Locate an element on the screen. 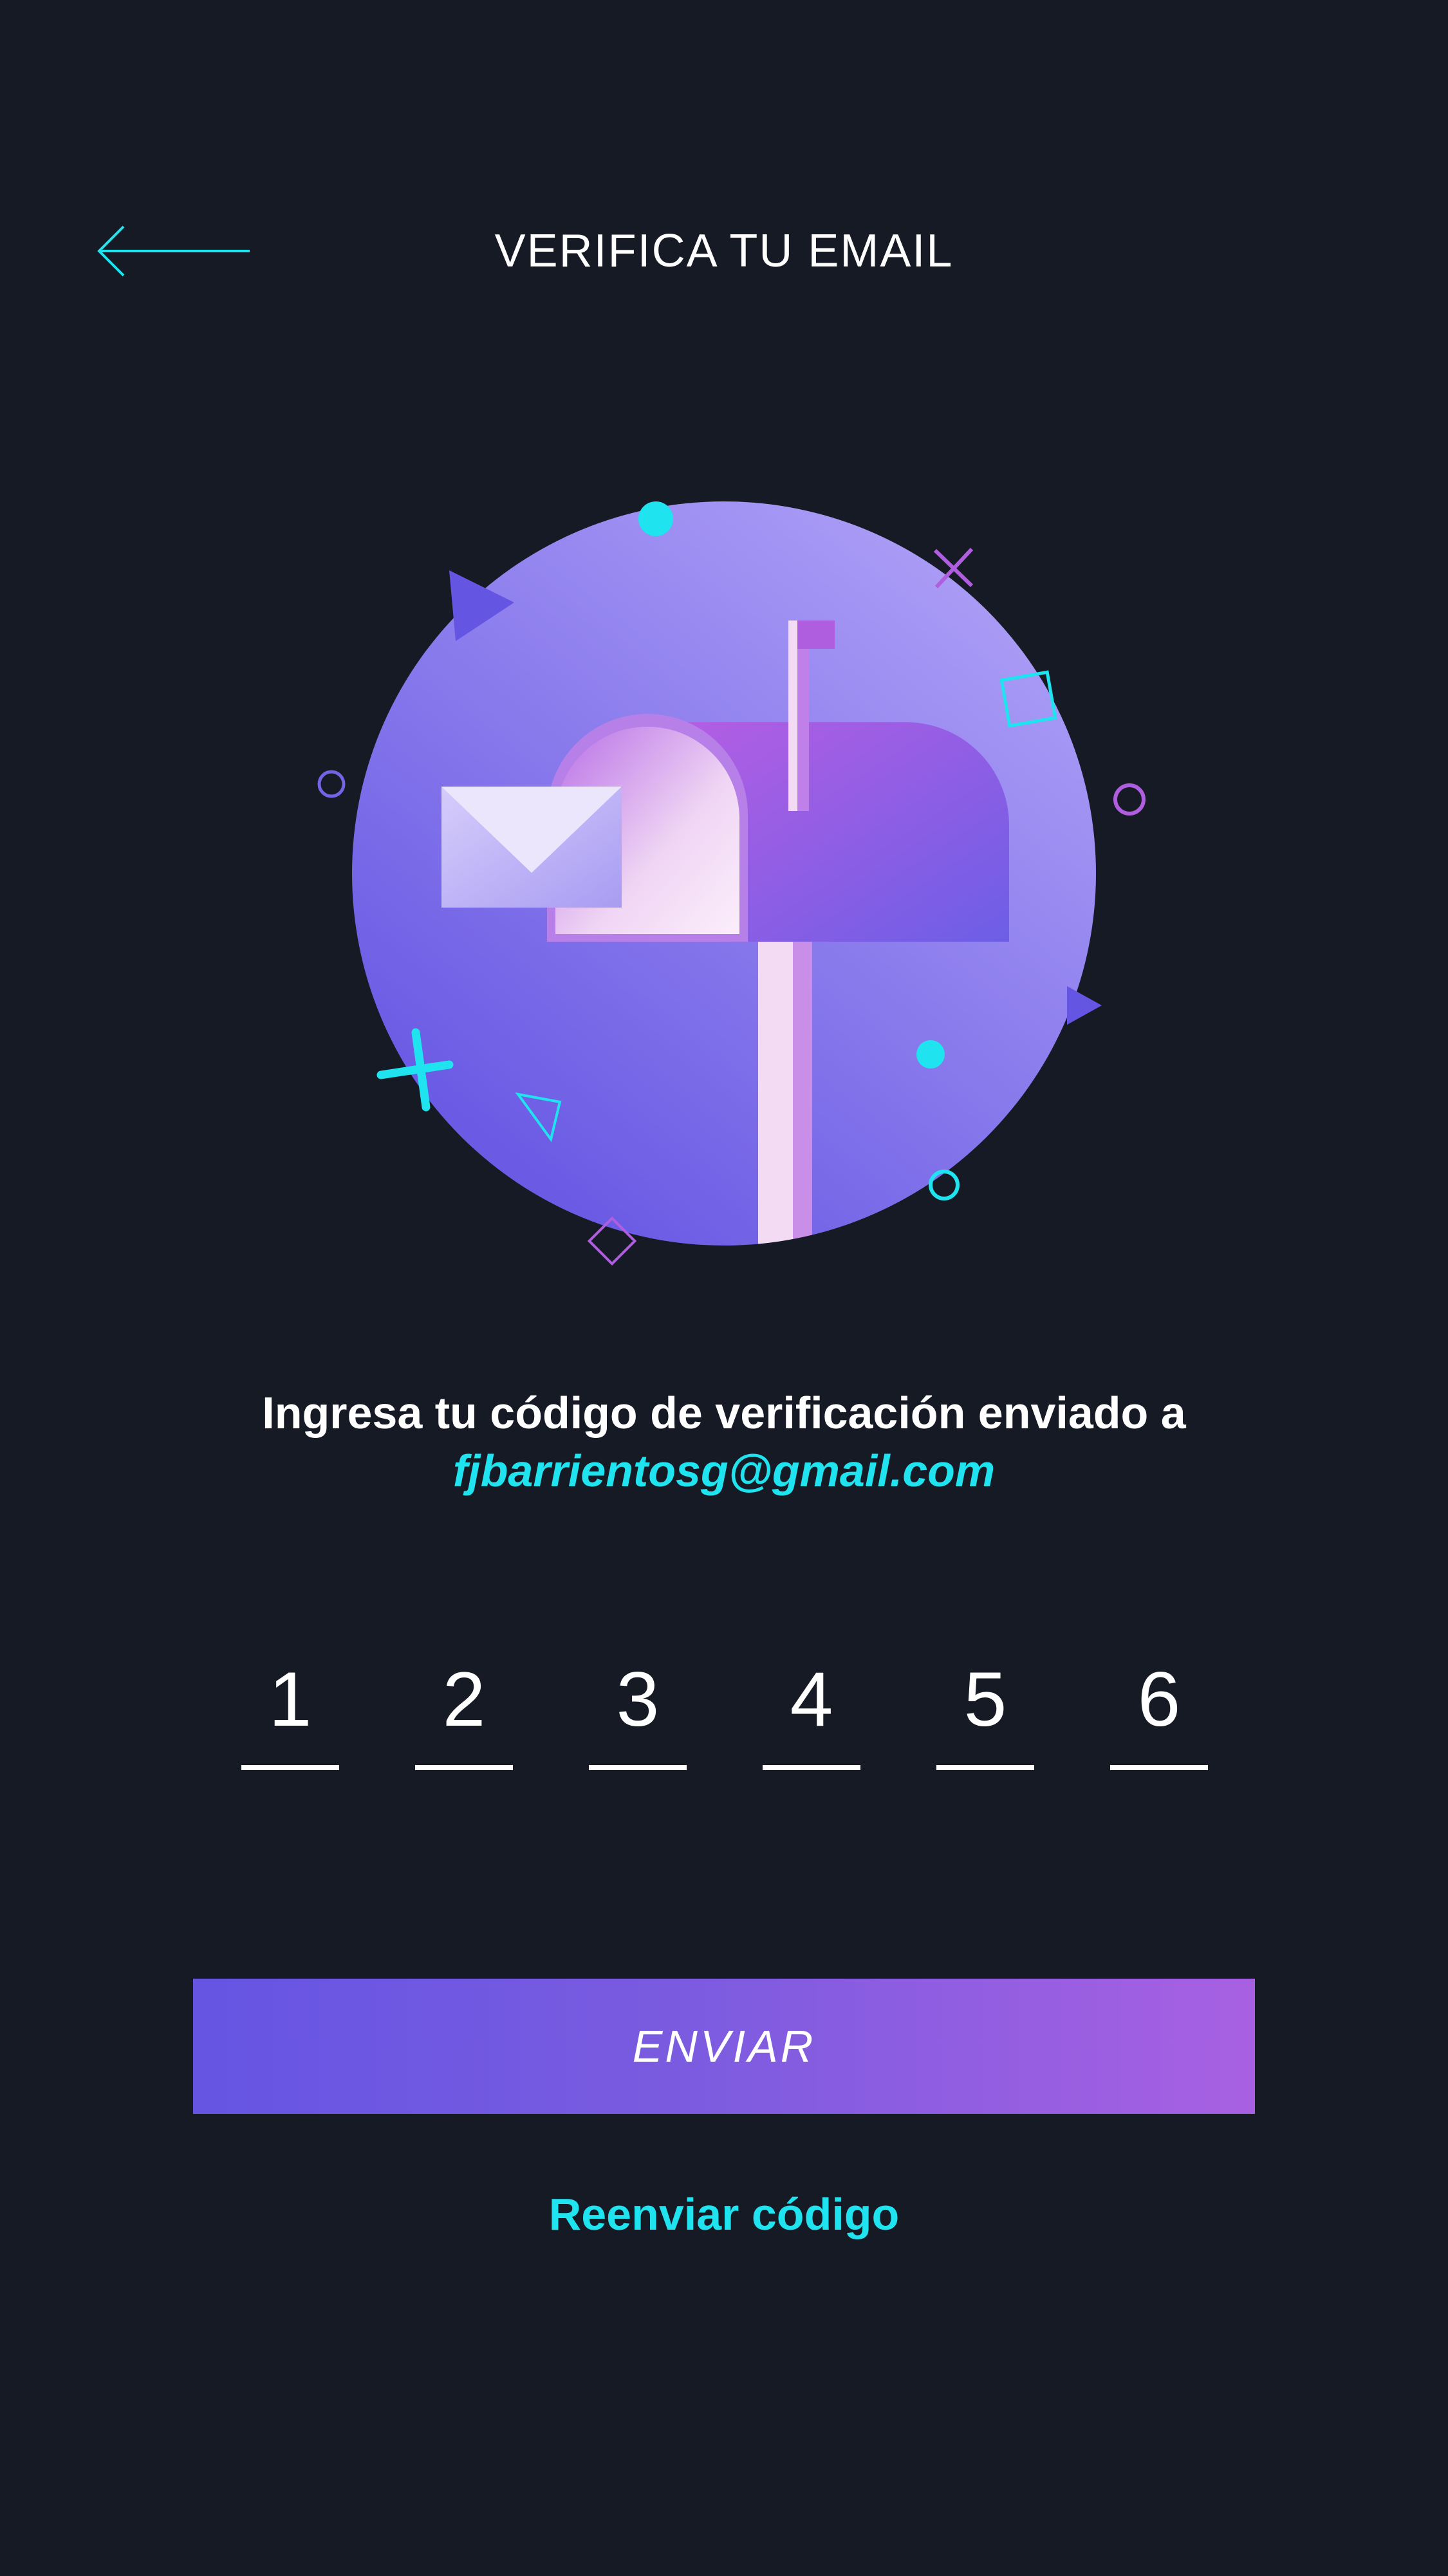 The image size is (1448, 2576). submit-button-label: ENVIAR is located at coordinates (724, 2046).